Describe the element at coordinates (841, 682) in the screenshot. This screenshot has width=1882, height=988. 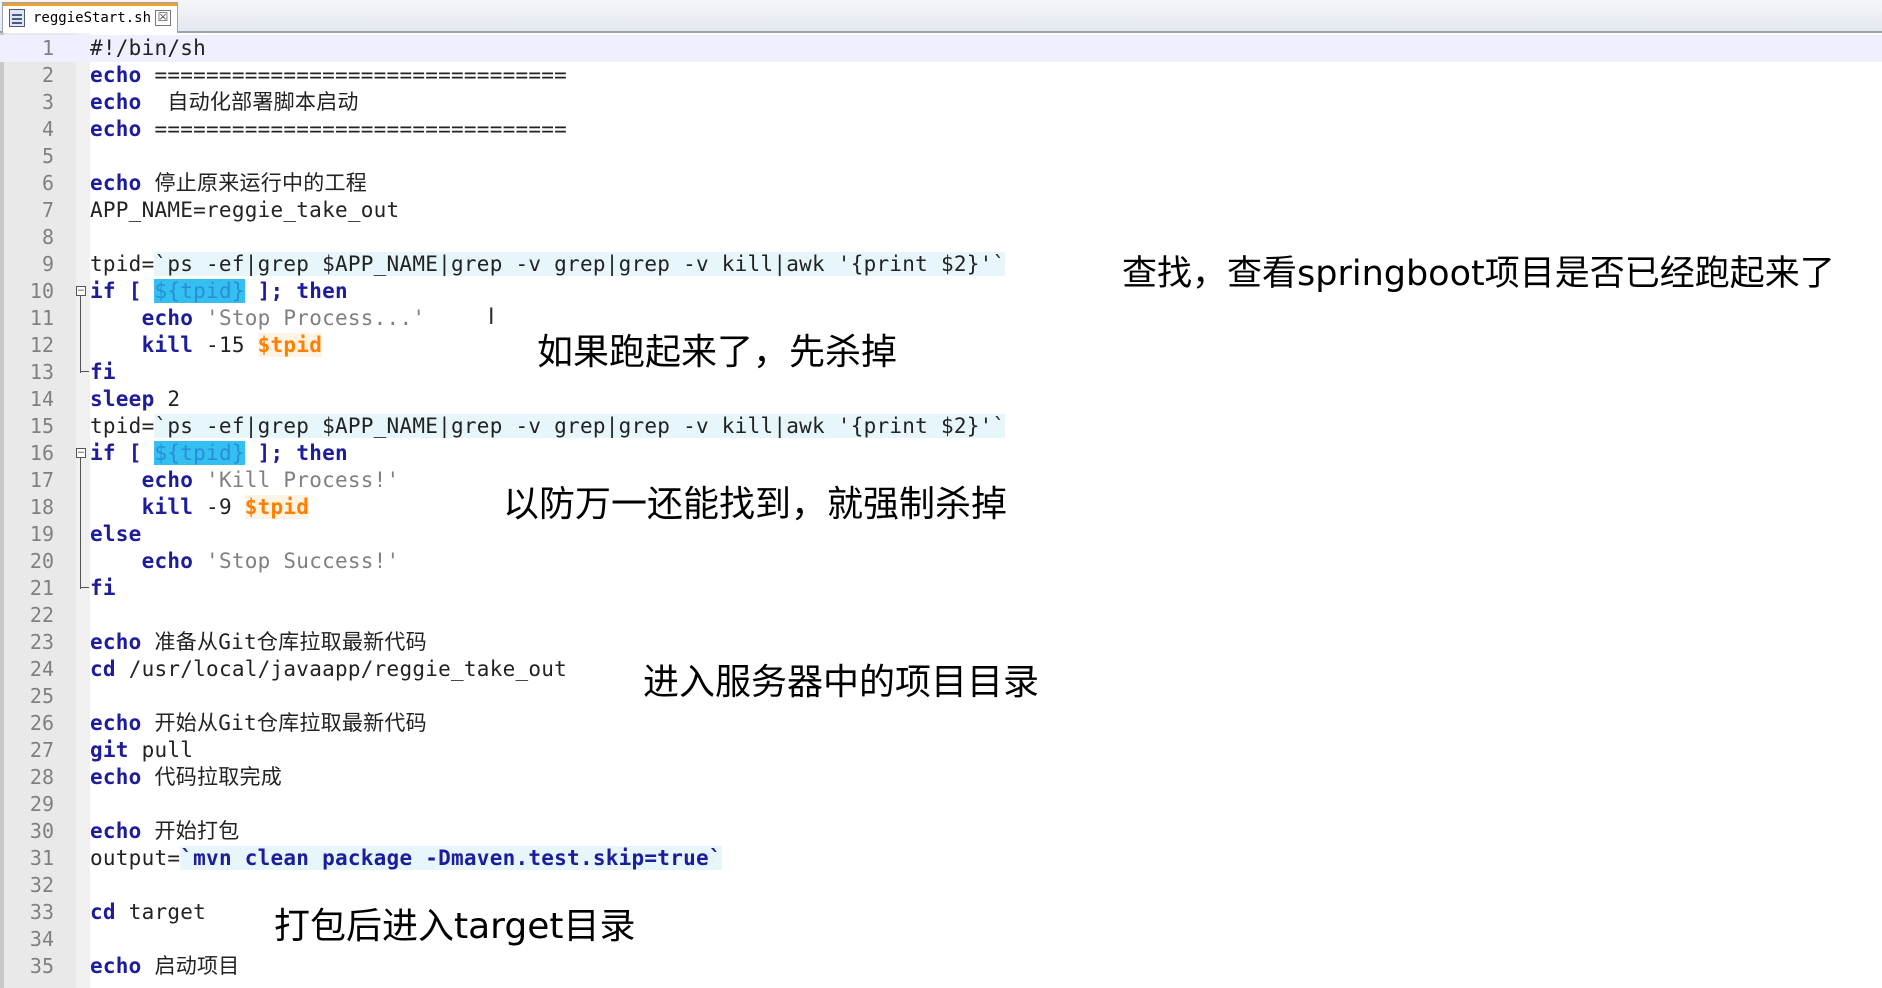
I see `annotation-enter-project-dir: 进入服务器中的项目目录` at that location.